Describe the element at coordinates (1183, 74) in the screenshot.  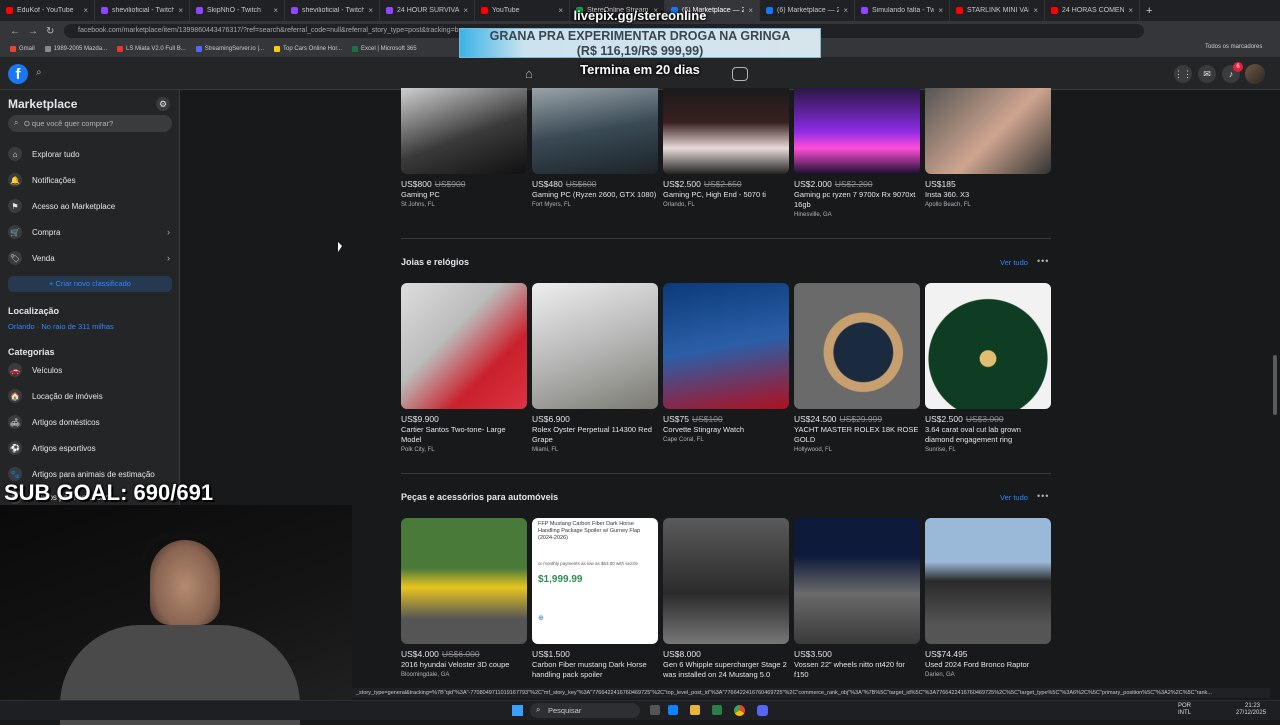
I see `menu-grid-icon: ⋮⋮` at that location.